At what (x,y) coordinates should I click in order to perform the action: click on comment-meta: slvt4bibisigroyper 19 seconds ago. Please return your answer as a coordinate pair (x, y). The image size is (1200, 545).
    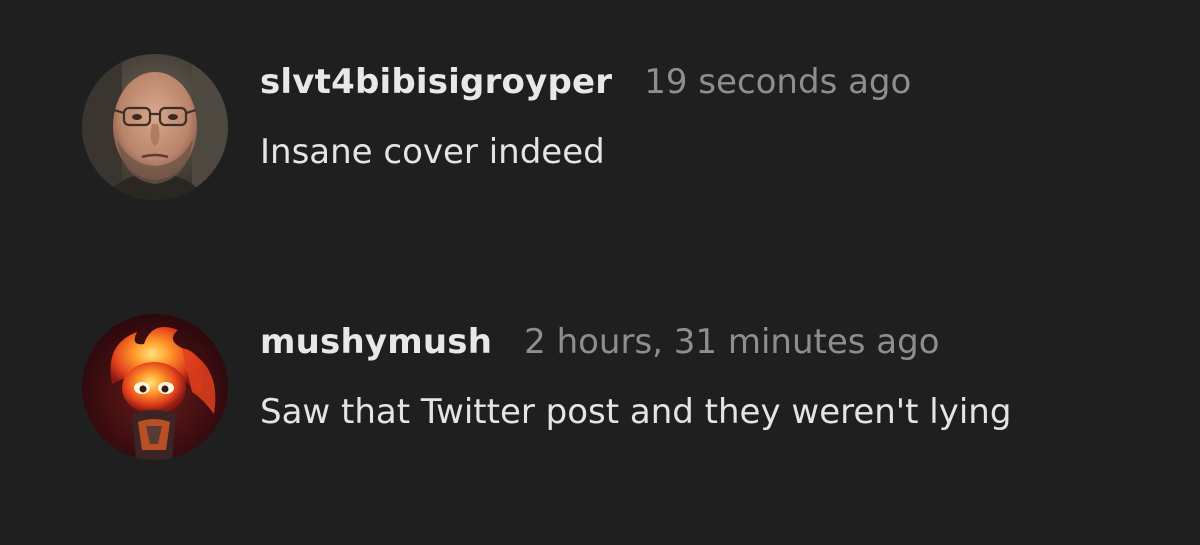
    Looking at the image, I should click on (585, 86).